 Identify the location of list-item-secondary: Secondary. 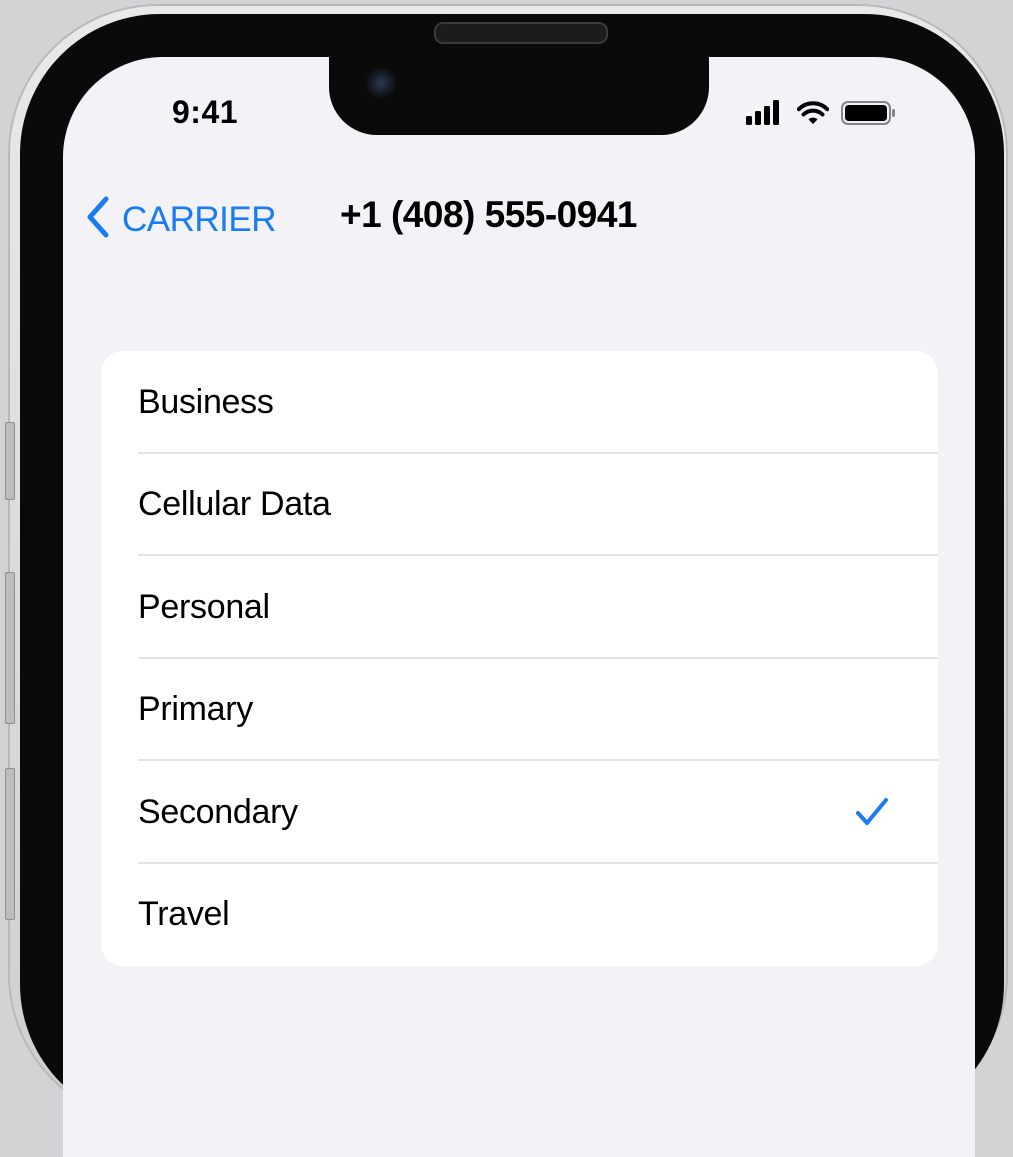
(519, 812).